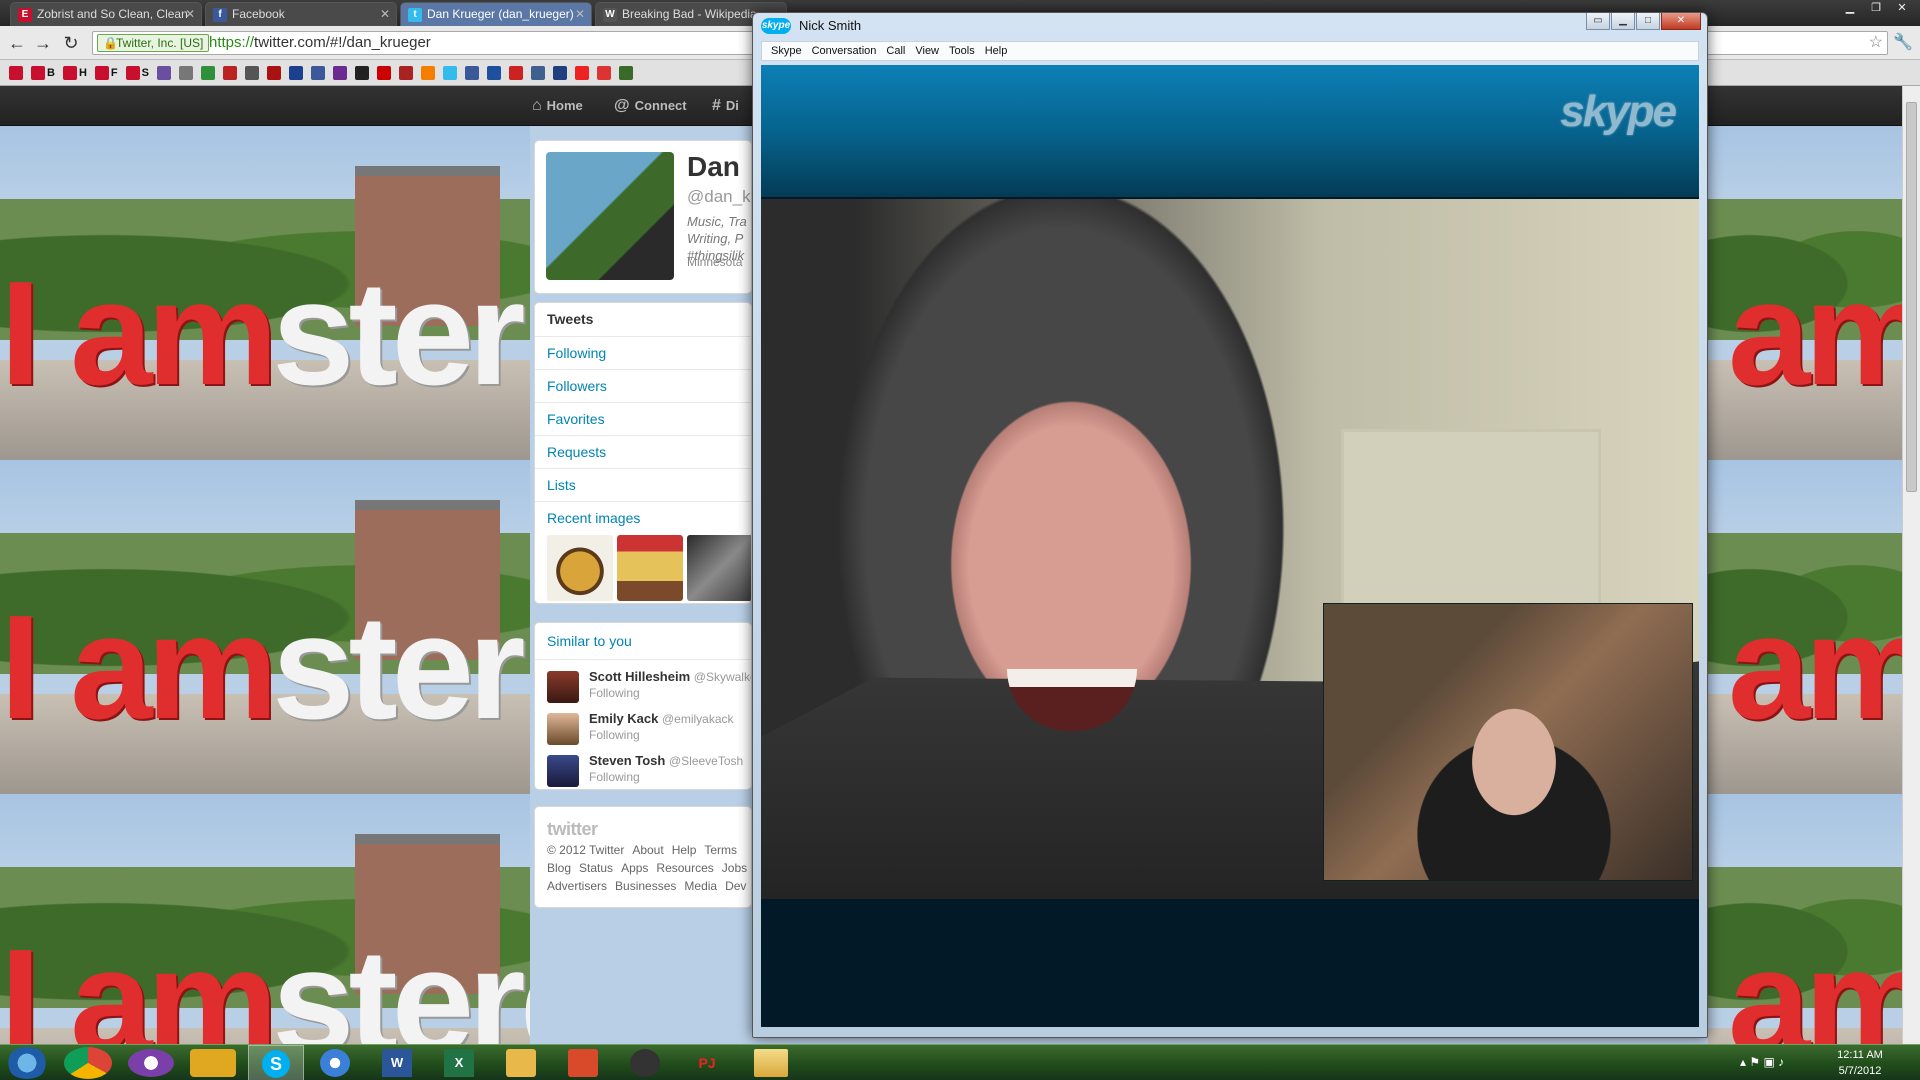 This screenshot has height=1080, width=1920. What do you see at coordinates (557, 106) in the screenshot?
I see `nav-home: ⌂ Home` at bounding box center [557, 106].